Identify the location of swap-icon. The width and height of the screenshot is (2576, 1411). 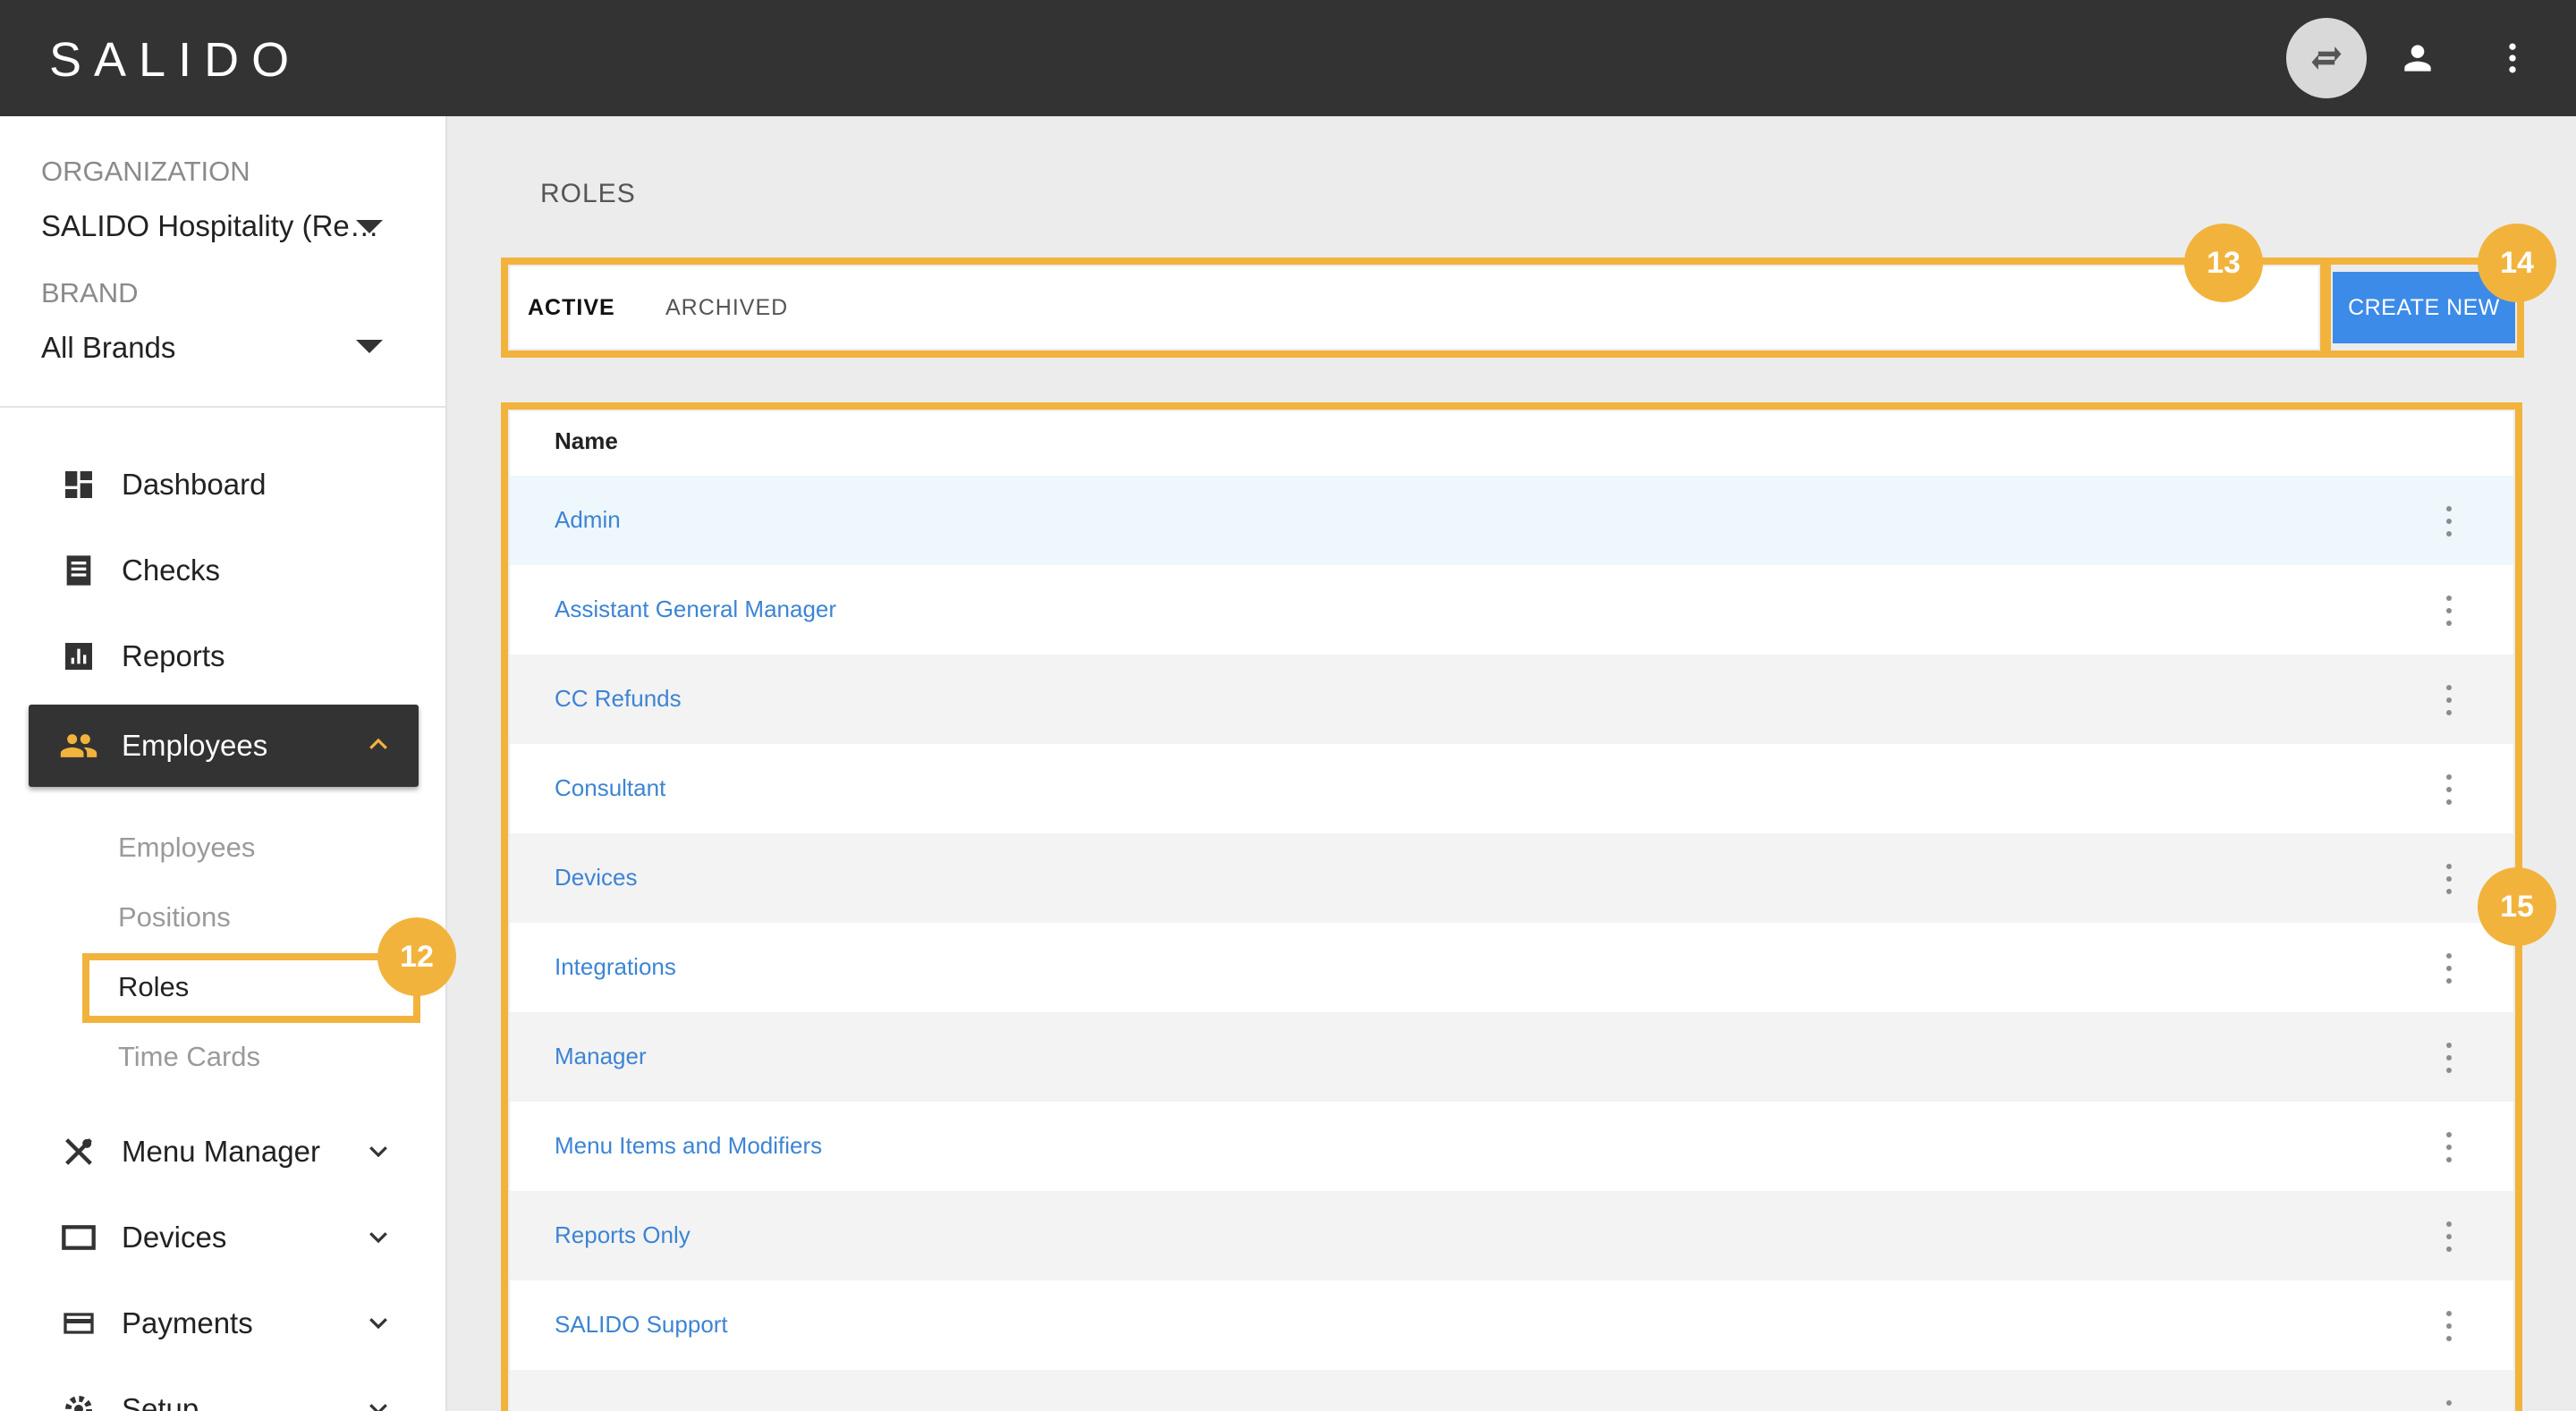
(2326, 58).